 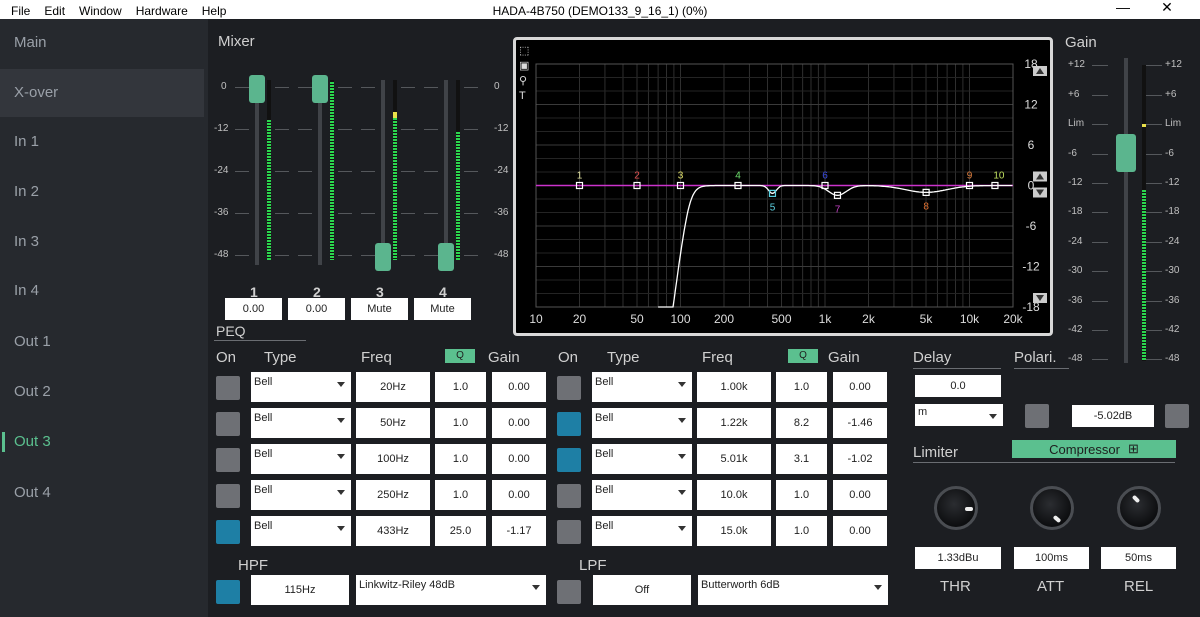 I want to click on peq-band-right-2-gain: -1.46, so click(x=860, y=423).